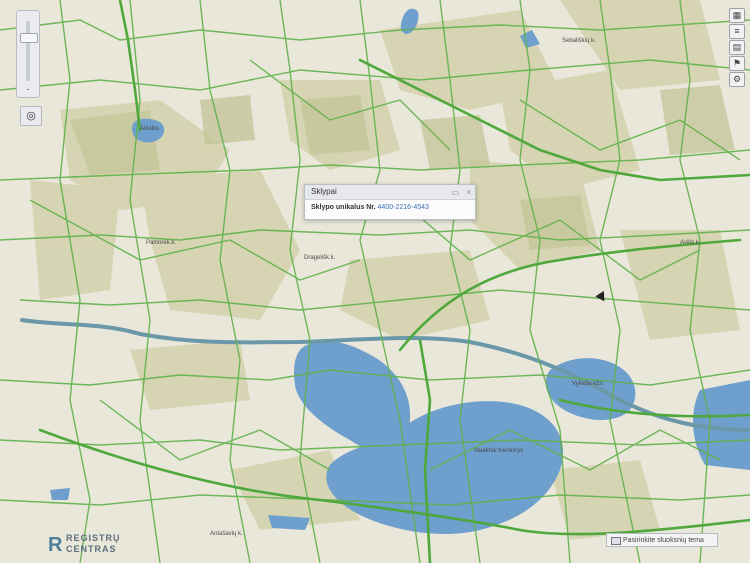 This screenshot has width=750, height=563. What do you see at coordinates (29, 38) in the screenshot?
I see `zoom-slider-handle` at bounding box center [29, 38].